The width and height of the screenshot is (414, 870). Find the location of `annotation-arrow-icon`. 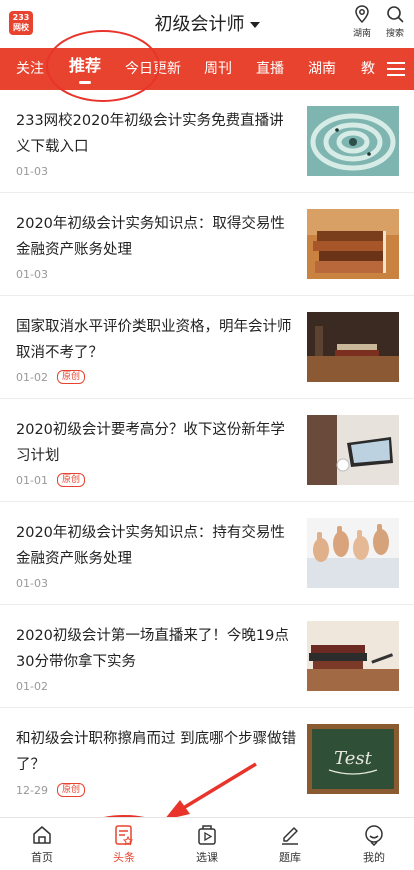

annotation-arrow-icon is located at coordinates (210, 791).